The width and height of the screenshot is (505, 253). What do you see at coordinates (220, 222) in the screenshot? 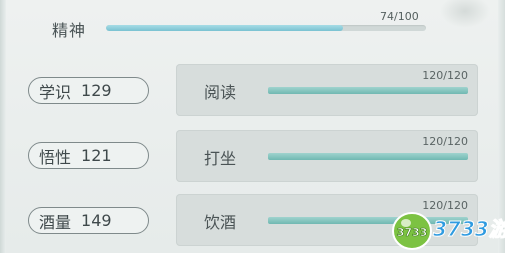
I see `activity-label: 饮酒` at bounding box center [220, 222].